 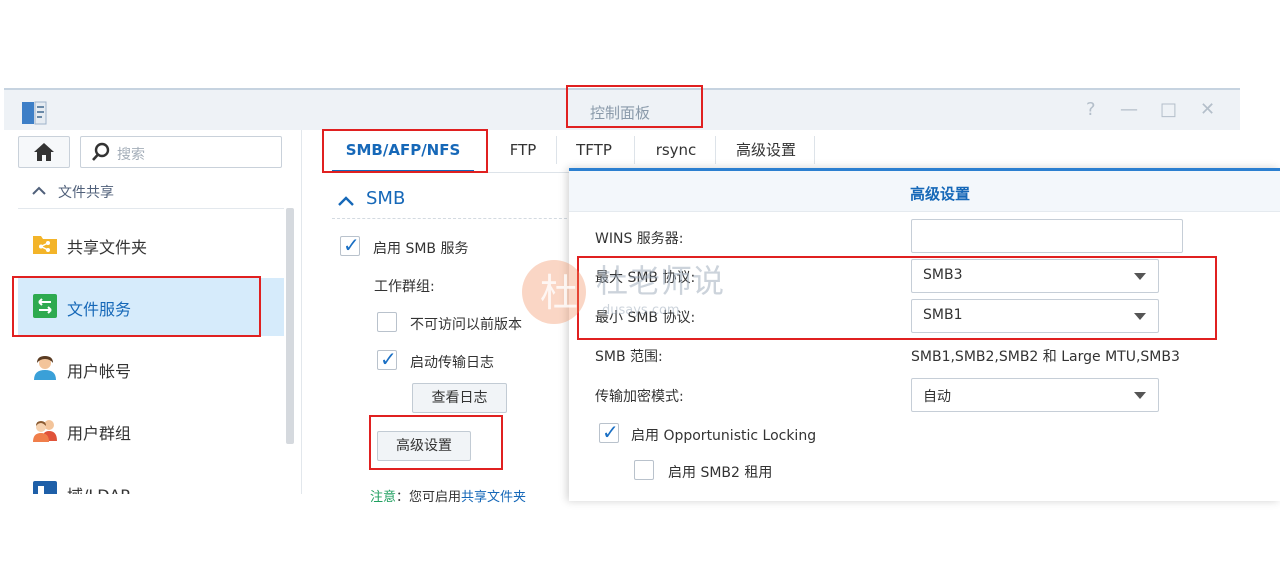 I want to click on sidebar-item-label: 共享文件夹, so click(x=107, y=247).